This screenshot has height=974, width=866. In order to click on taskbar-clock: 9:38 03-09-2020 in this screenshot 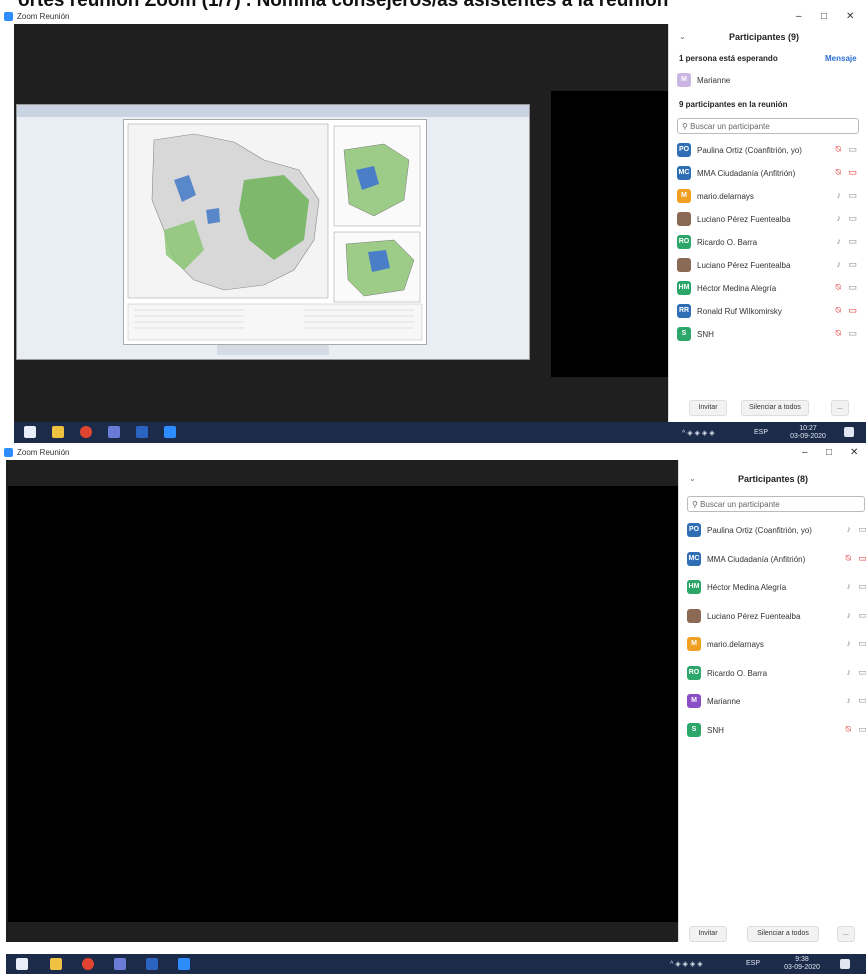, I will do `click(802, 964)`.